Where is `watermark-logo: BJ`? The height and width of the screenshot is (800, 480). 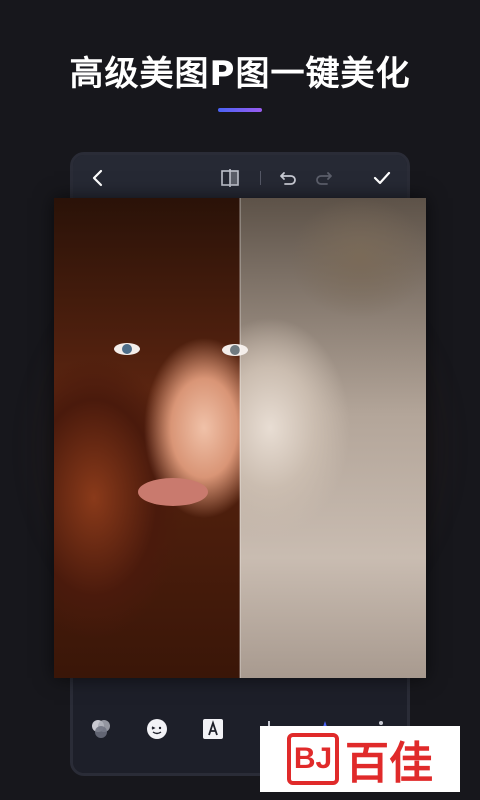
watermark-logo: BJ is located at coordinates (313, 759).